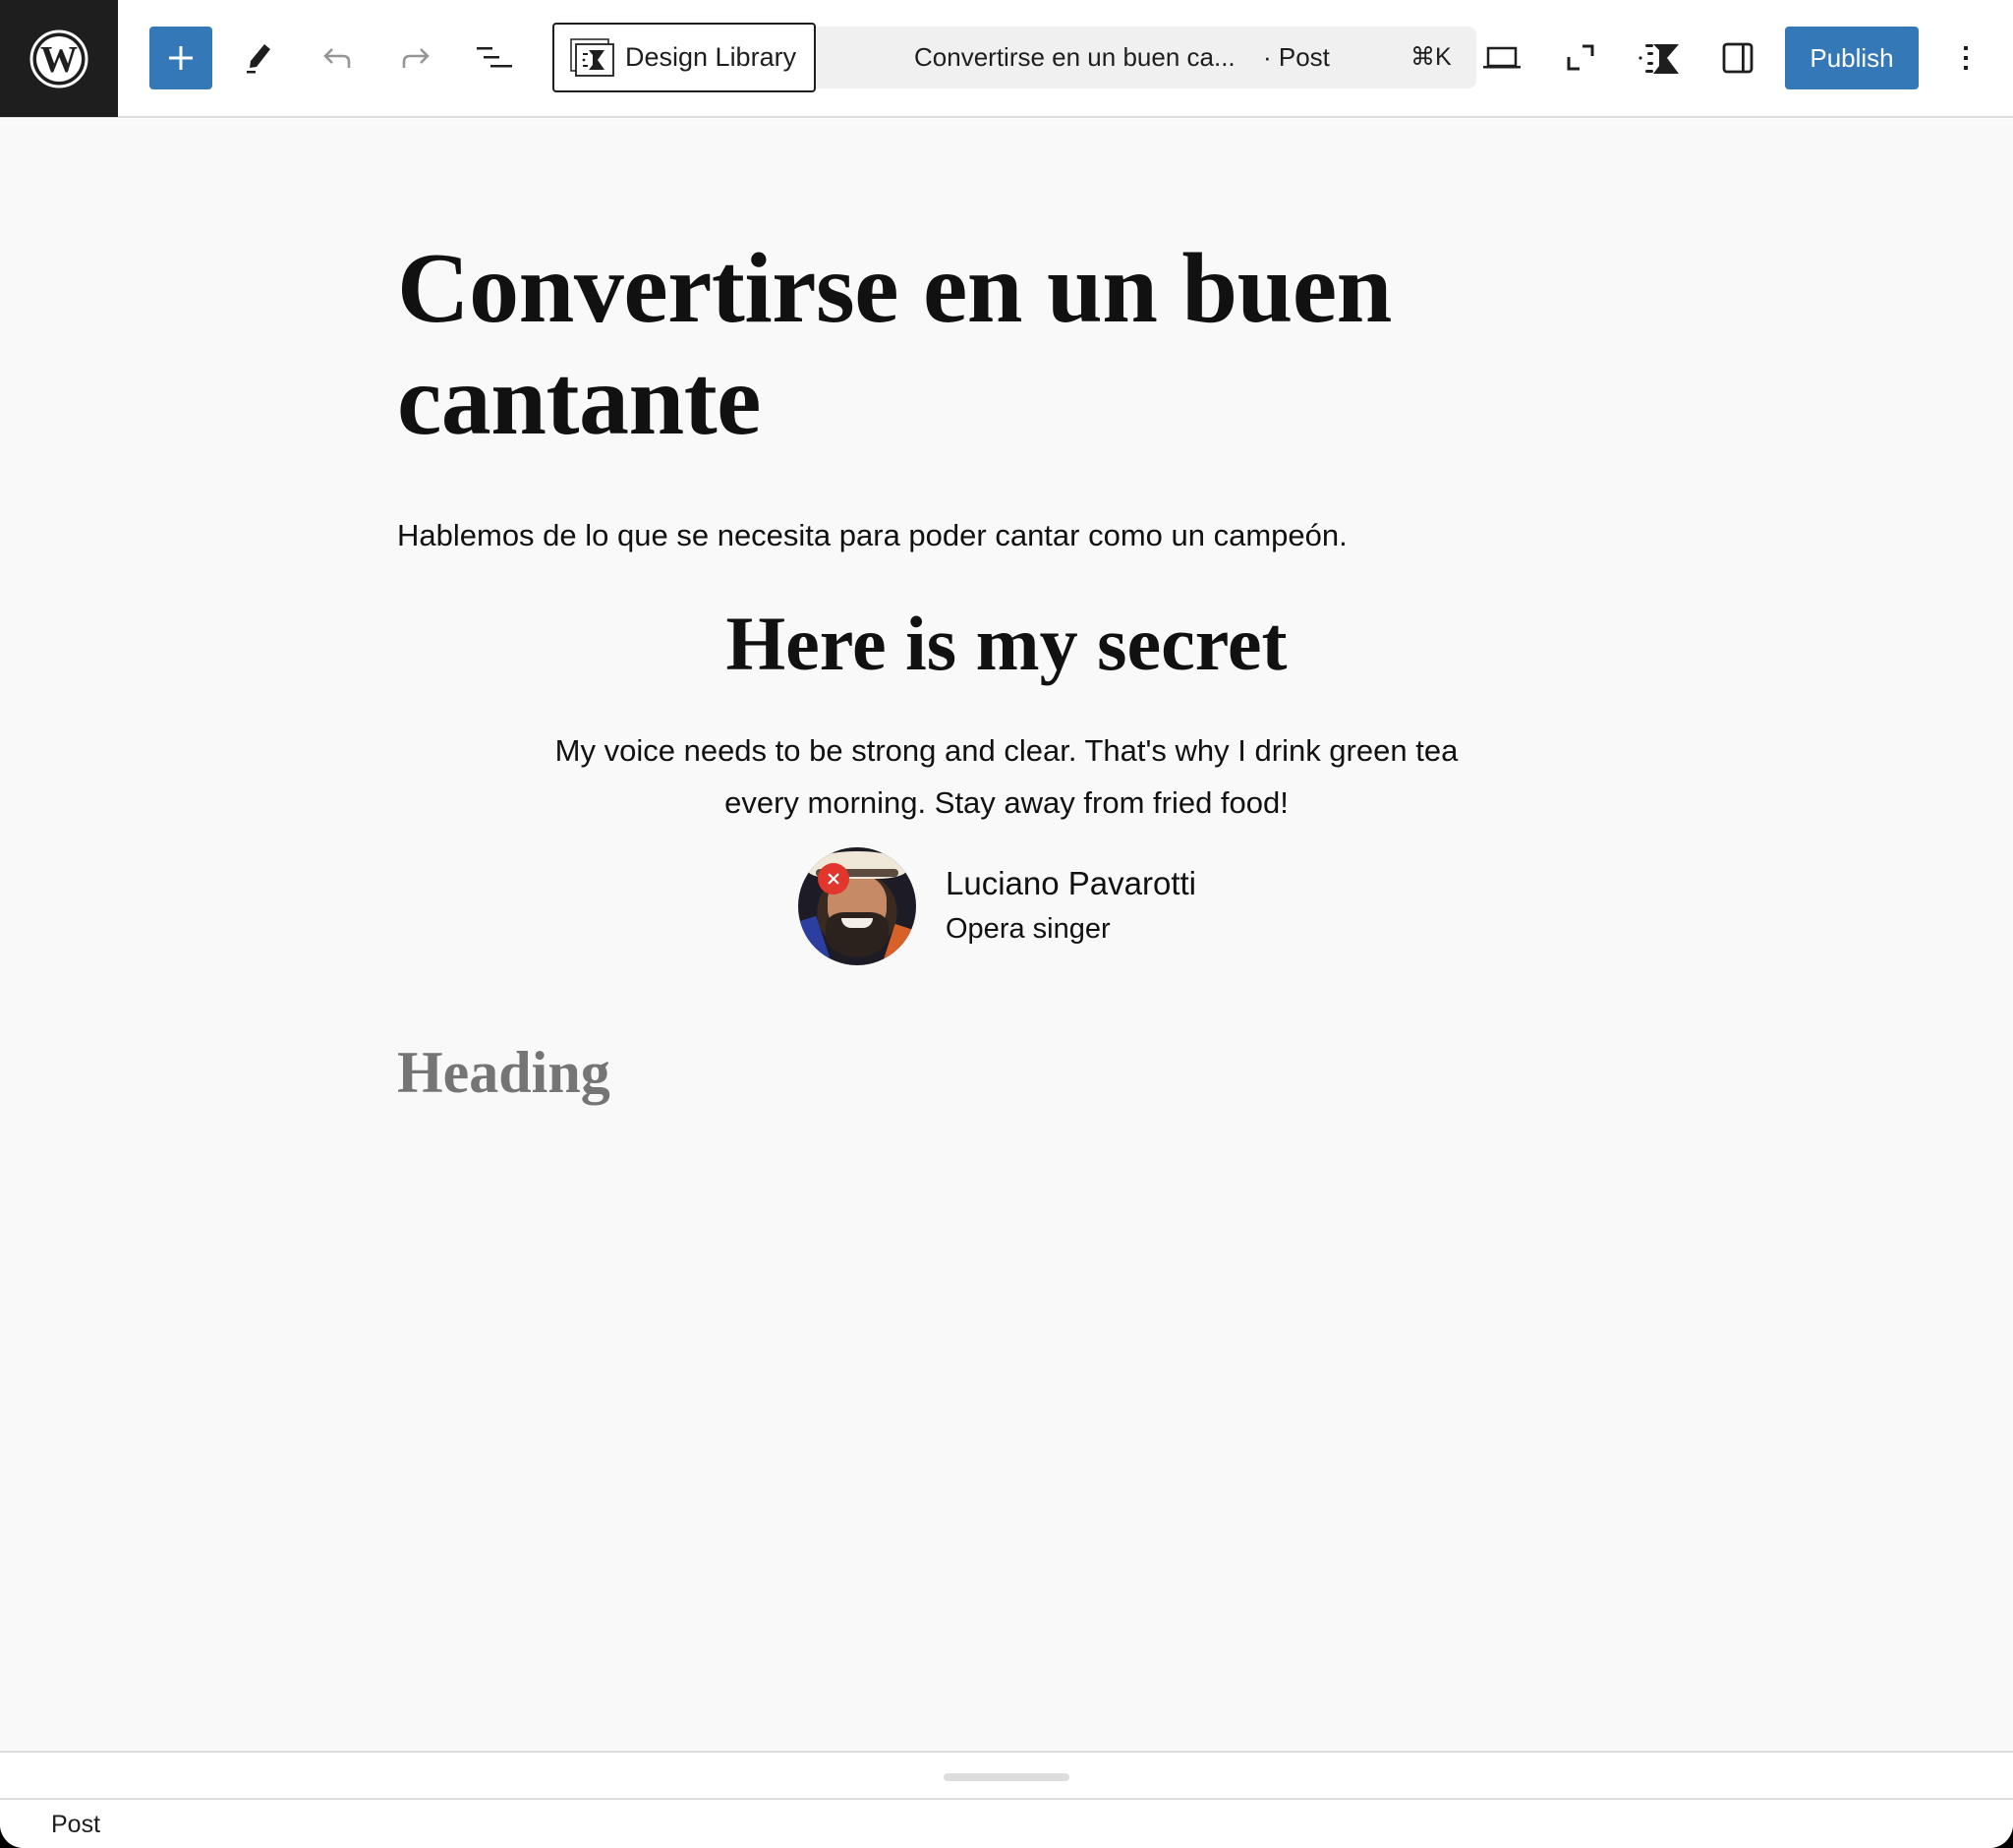  I want to click on list-view-icon, so click(494, 57).